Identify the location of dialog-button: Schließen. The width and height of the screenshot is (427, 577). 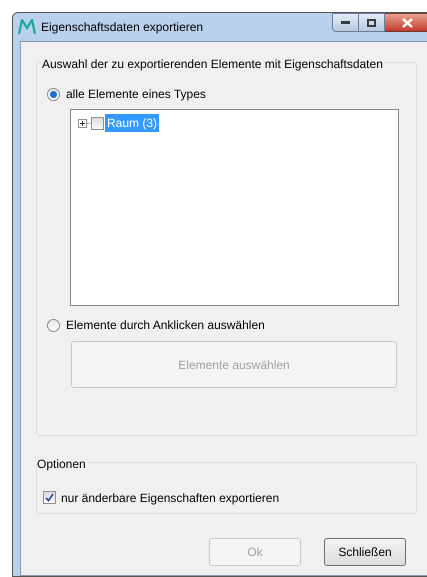
(365, 552).